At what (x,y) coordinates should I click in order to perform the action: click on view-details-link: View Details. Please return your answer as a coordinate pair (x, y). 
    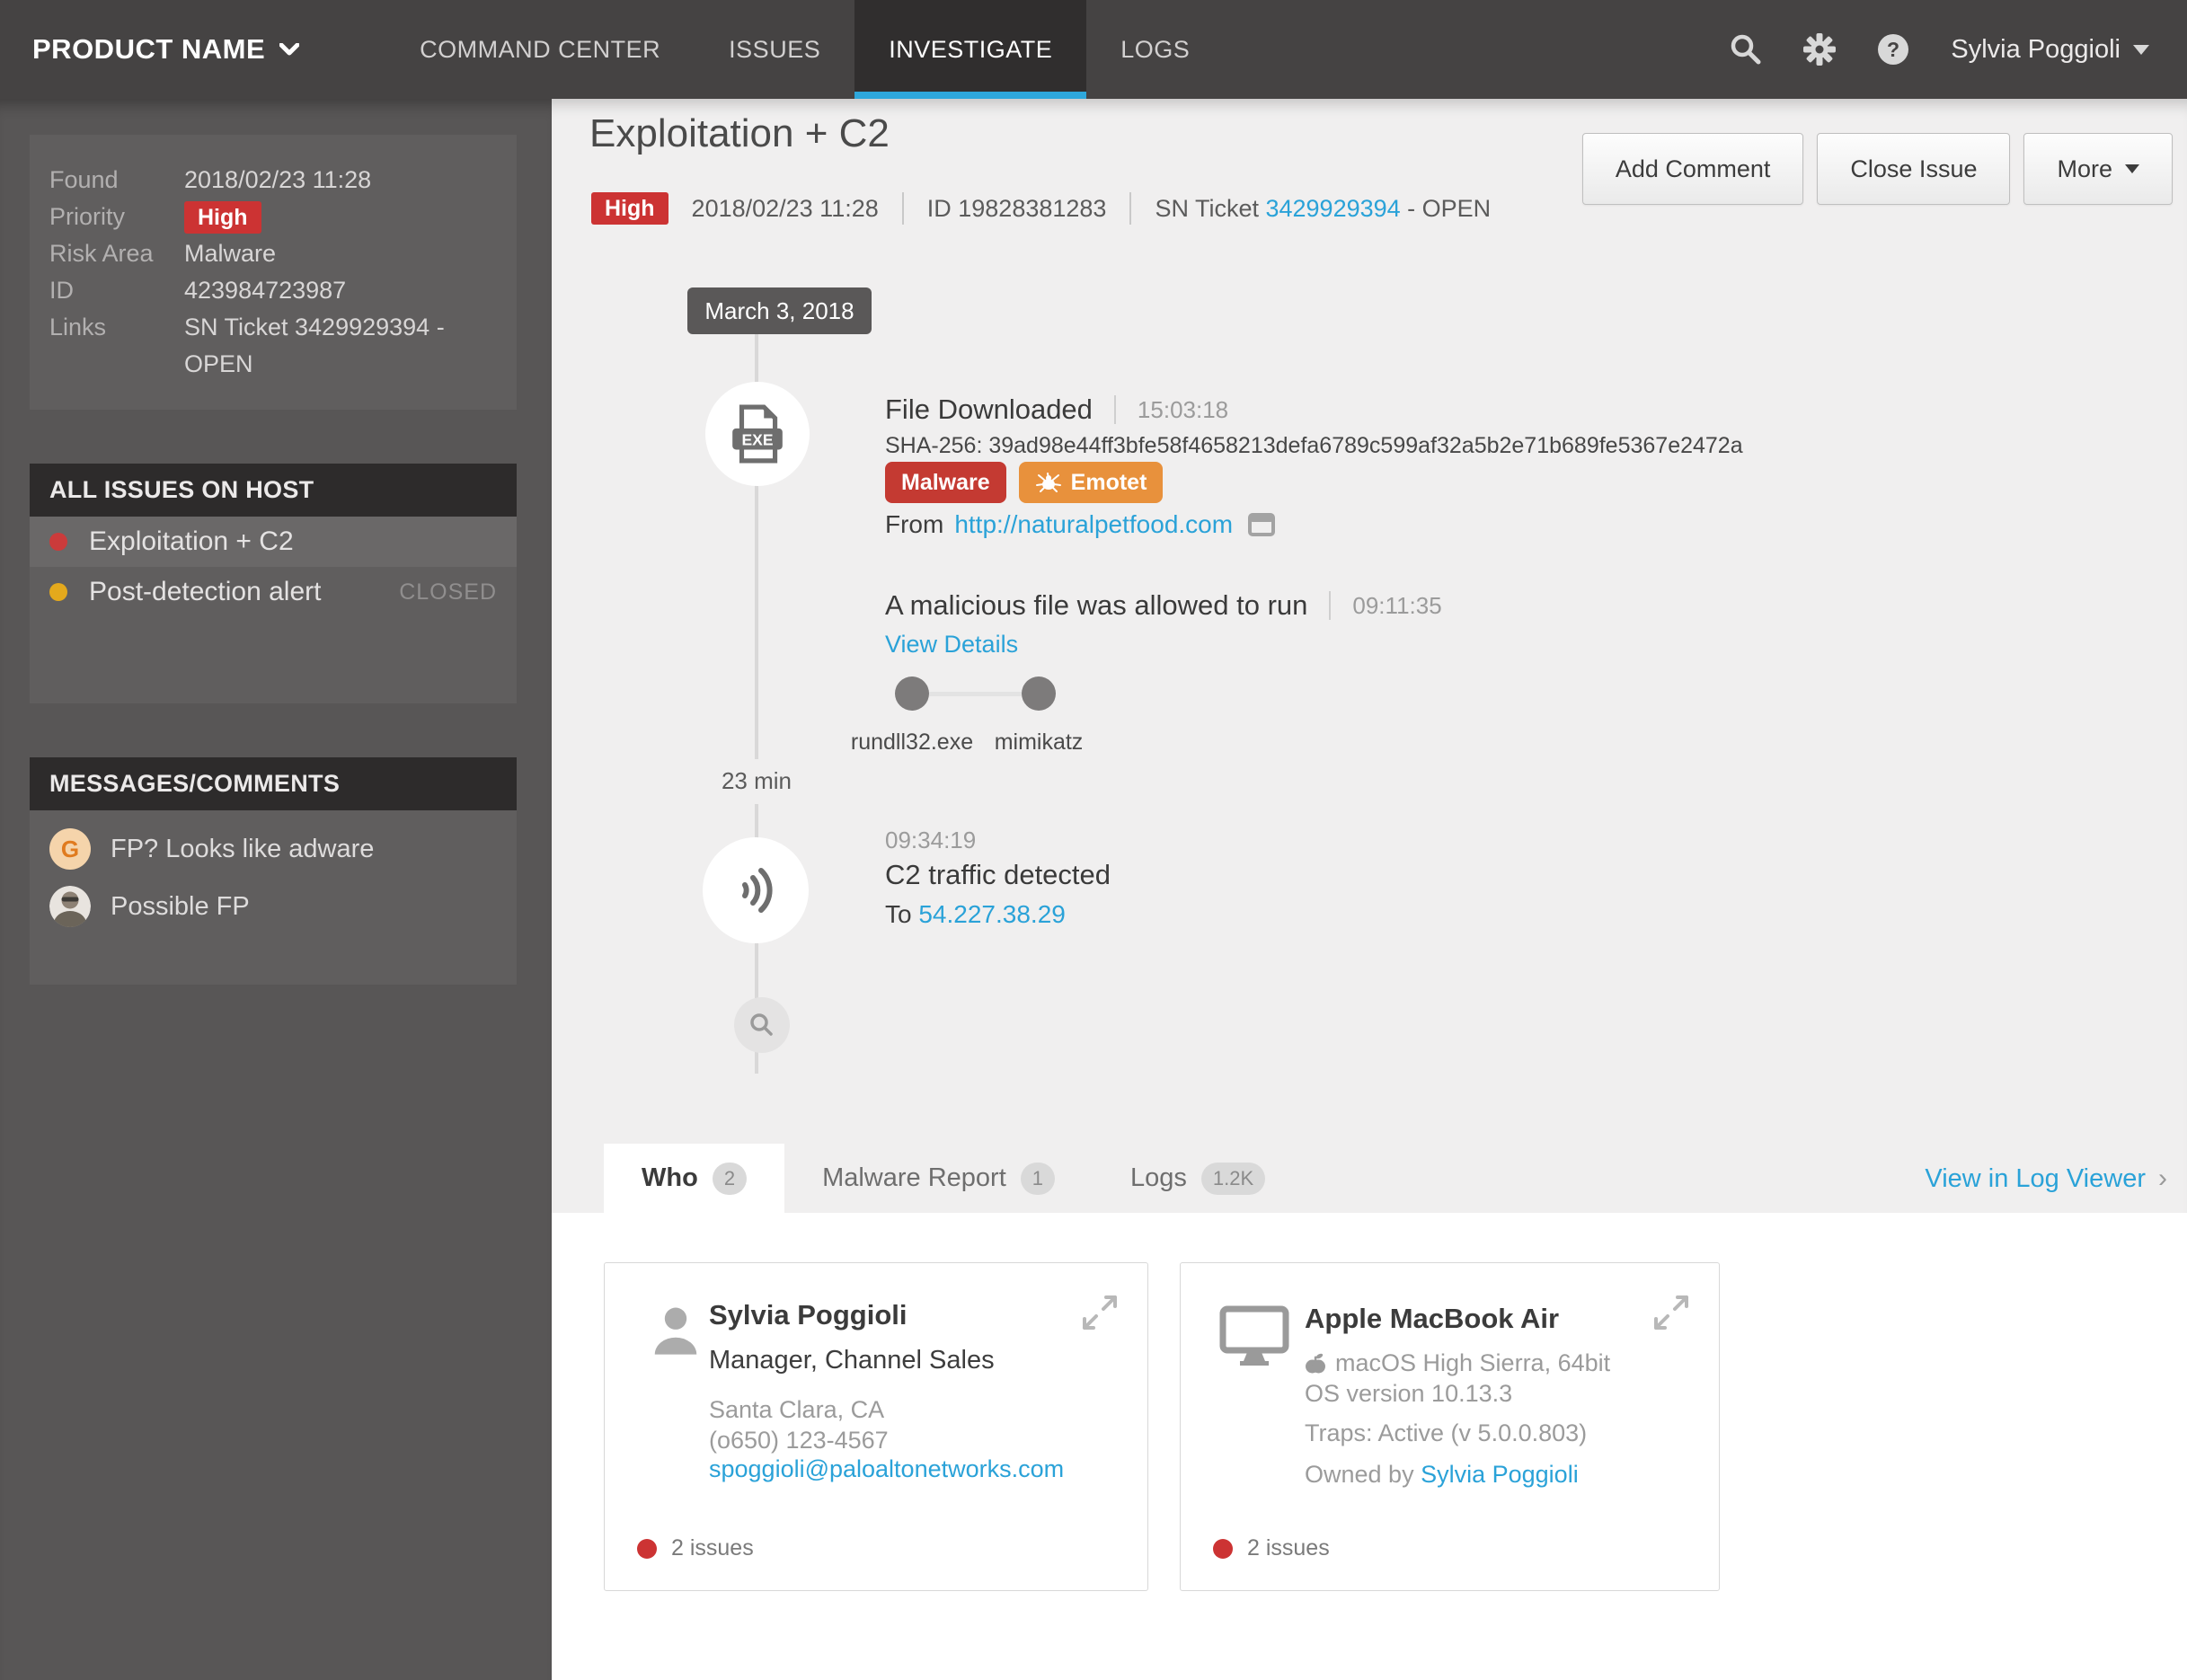
    Looking at the image, I should click on (951, 645).